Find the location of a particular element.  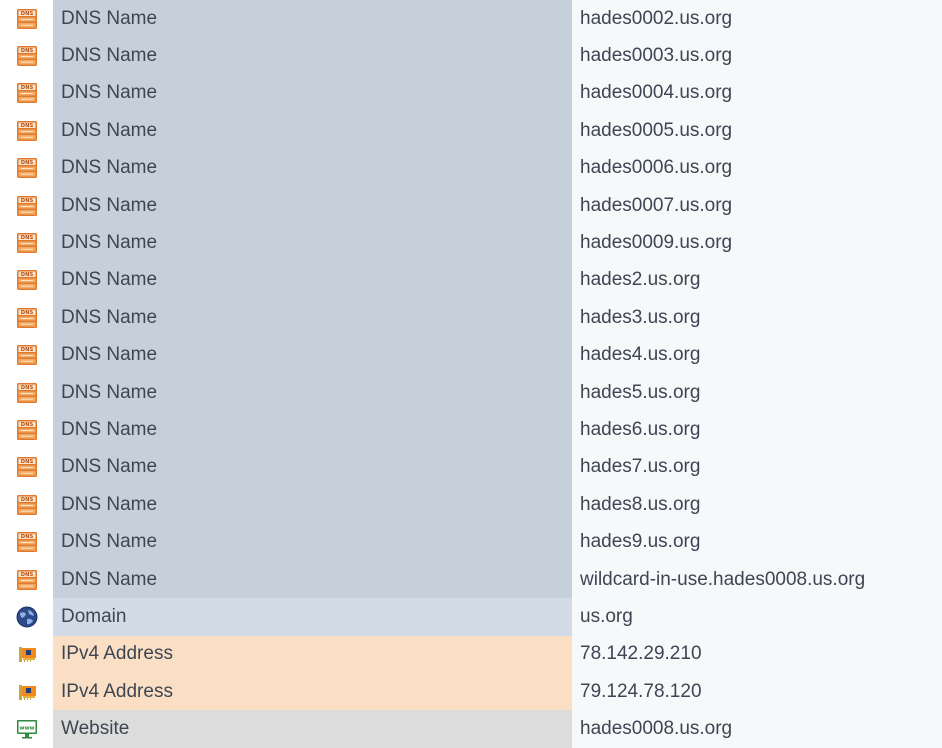

table-row: DNS DNS Name hades0009.us.org is located at coordinates (471, 243).